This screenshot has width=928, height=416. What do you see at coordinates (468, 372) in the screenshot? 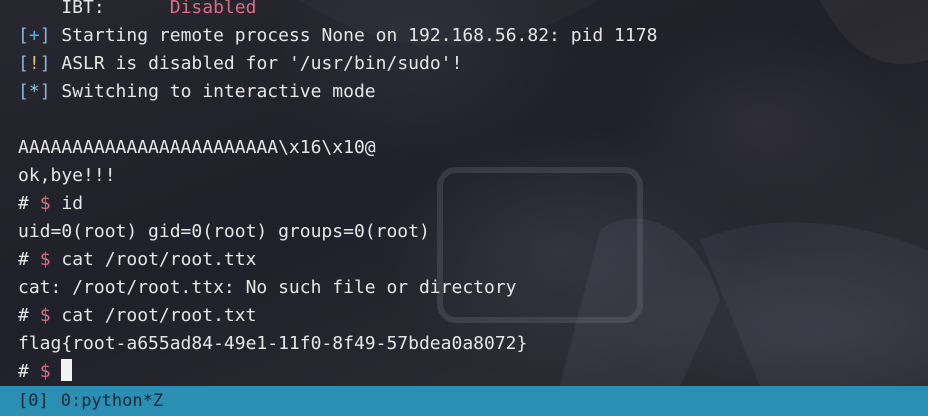
I see `active-prompt-line: # $` at bounding box center [468, 372].